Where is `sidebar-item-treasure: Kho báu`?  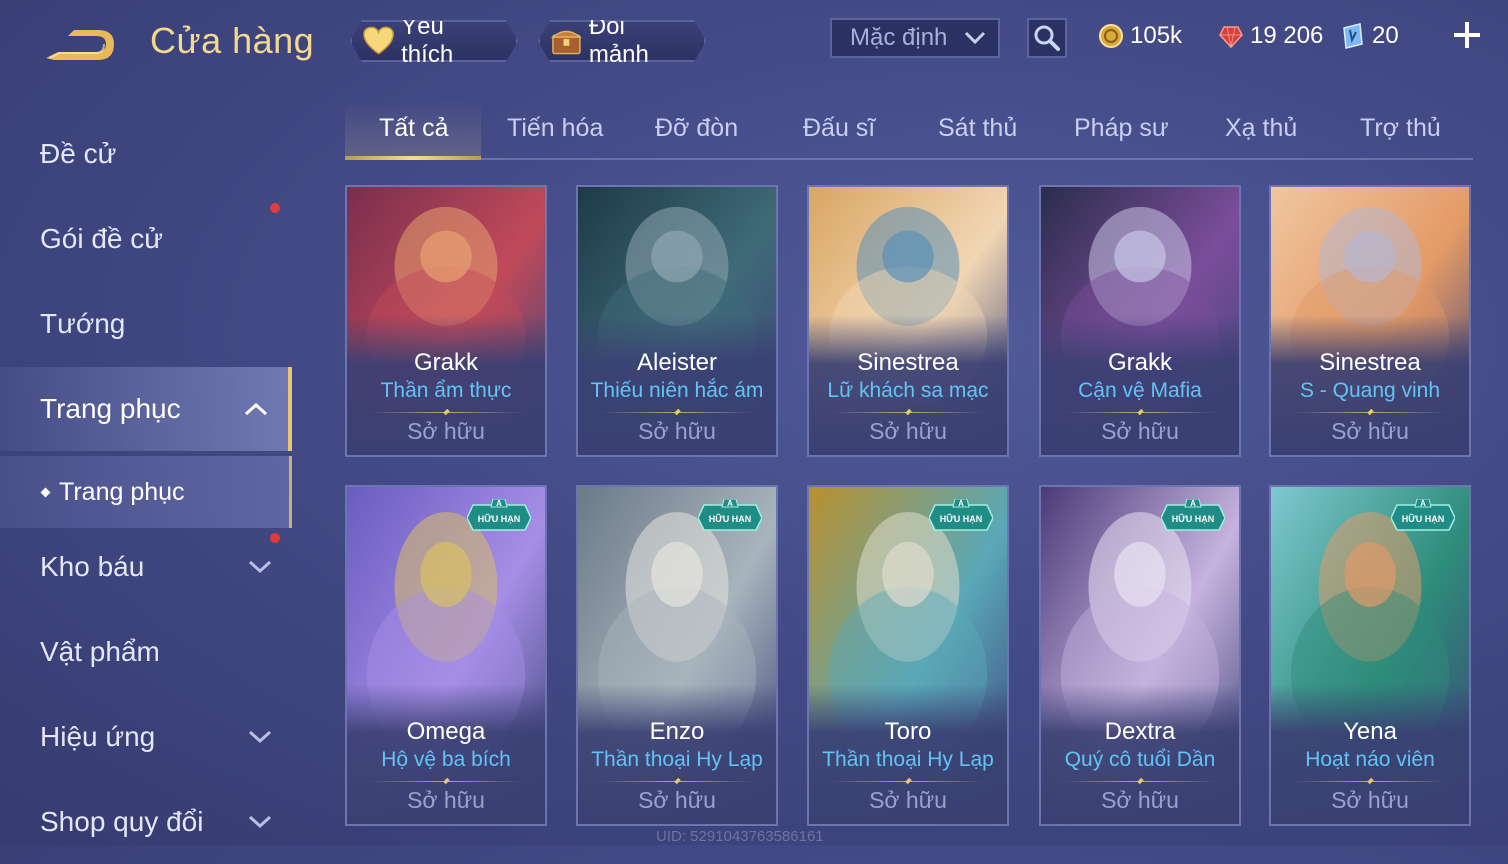
sidebar-item-treasure: Kho báu is located at coordinates (146, 567).